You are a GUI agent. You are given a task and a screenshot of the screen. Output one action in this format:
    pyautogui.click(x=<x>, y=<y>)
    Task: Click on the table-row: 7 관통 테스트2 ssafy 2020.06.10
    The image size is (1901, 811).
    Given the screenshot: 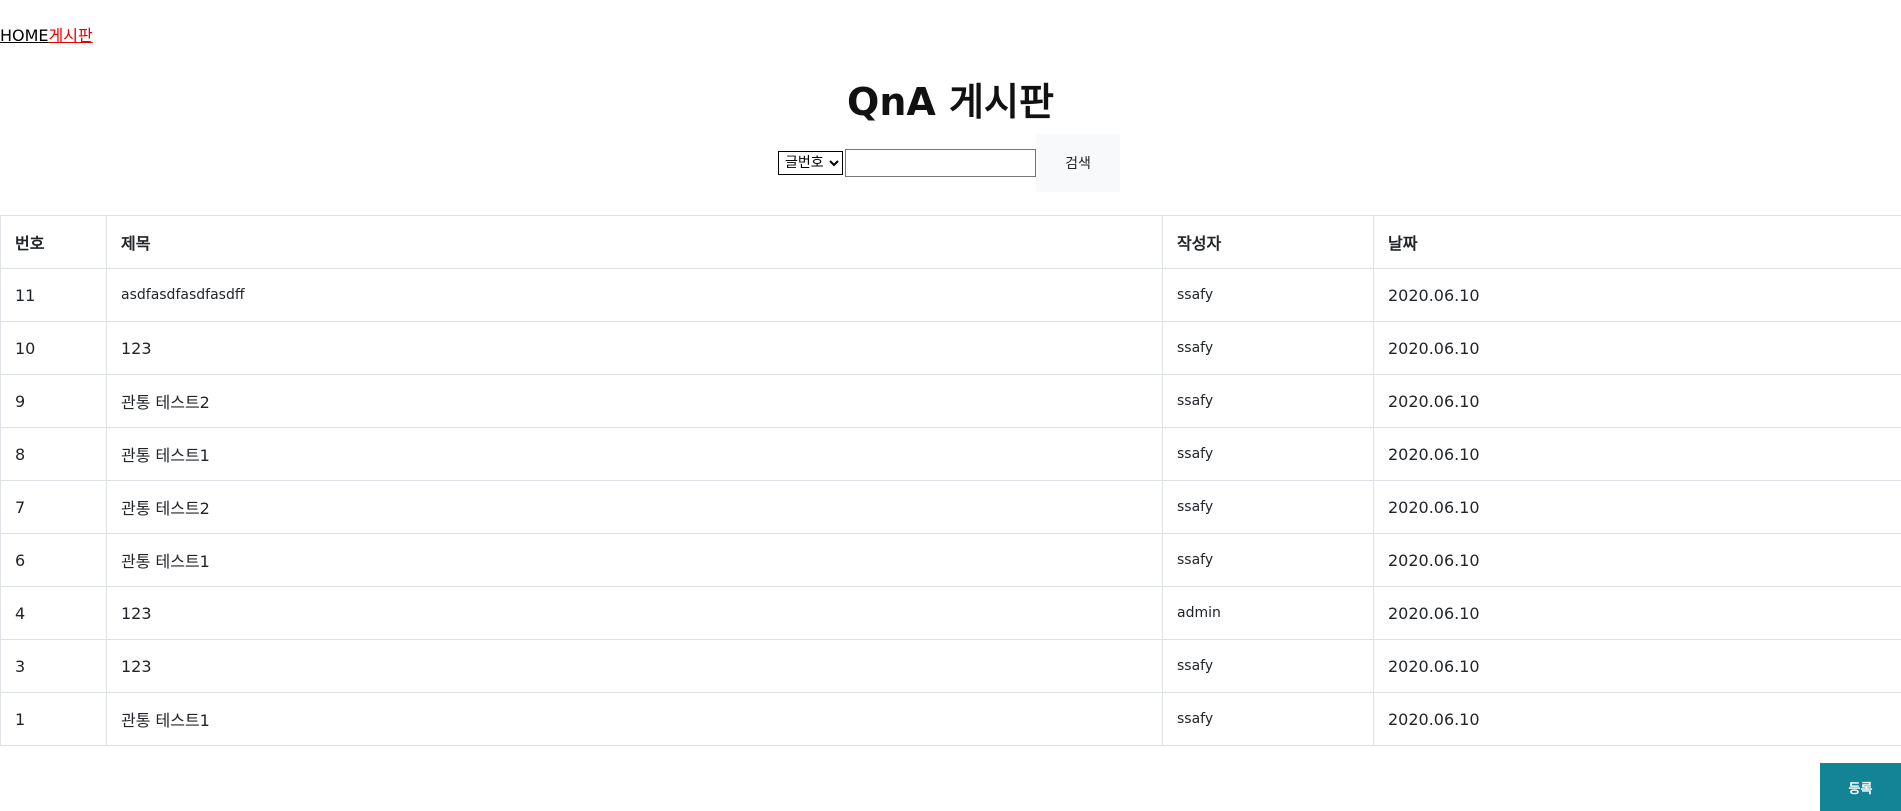 What is the action you would take?
    pyautogui.click(x=950, y=507)
    